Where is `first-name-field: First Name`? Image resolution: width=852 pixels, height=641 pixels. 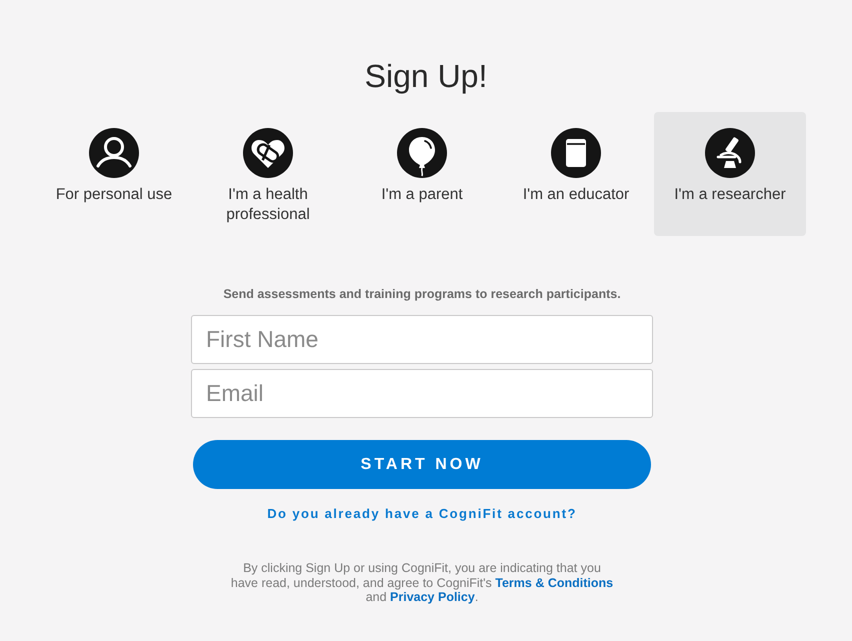 first-name-field: First Name is located at coordinates (422, 339).